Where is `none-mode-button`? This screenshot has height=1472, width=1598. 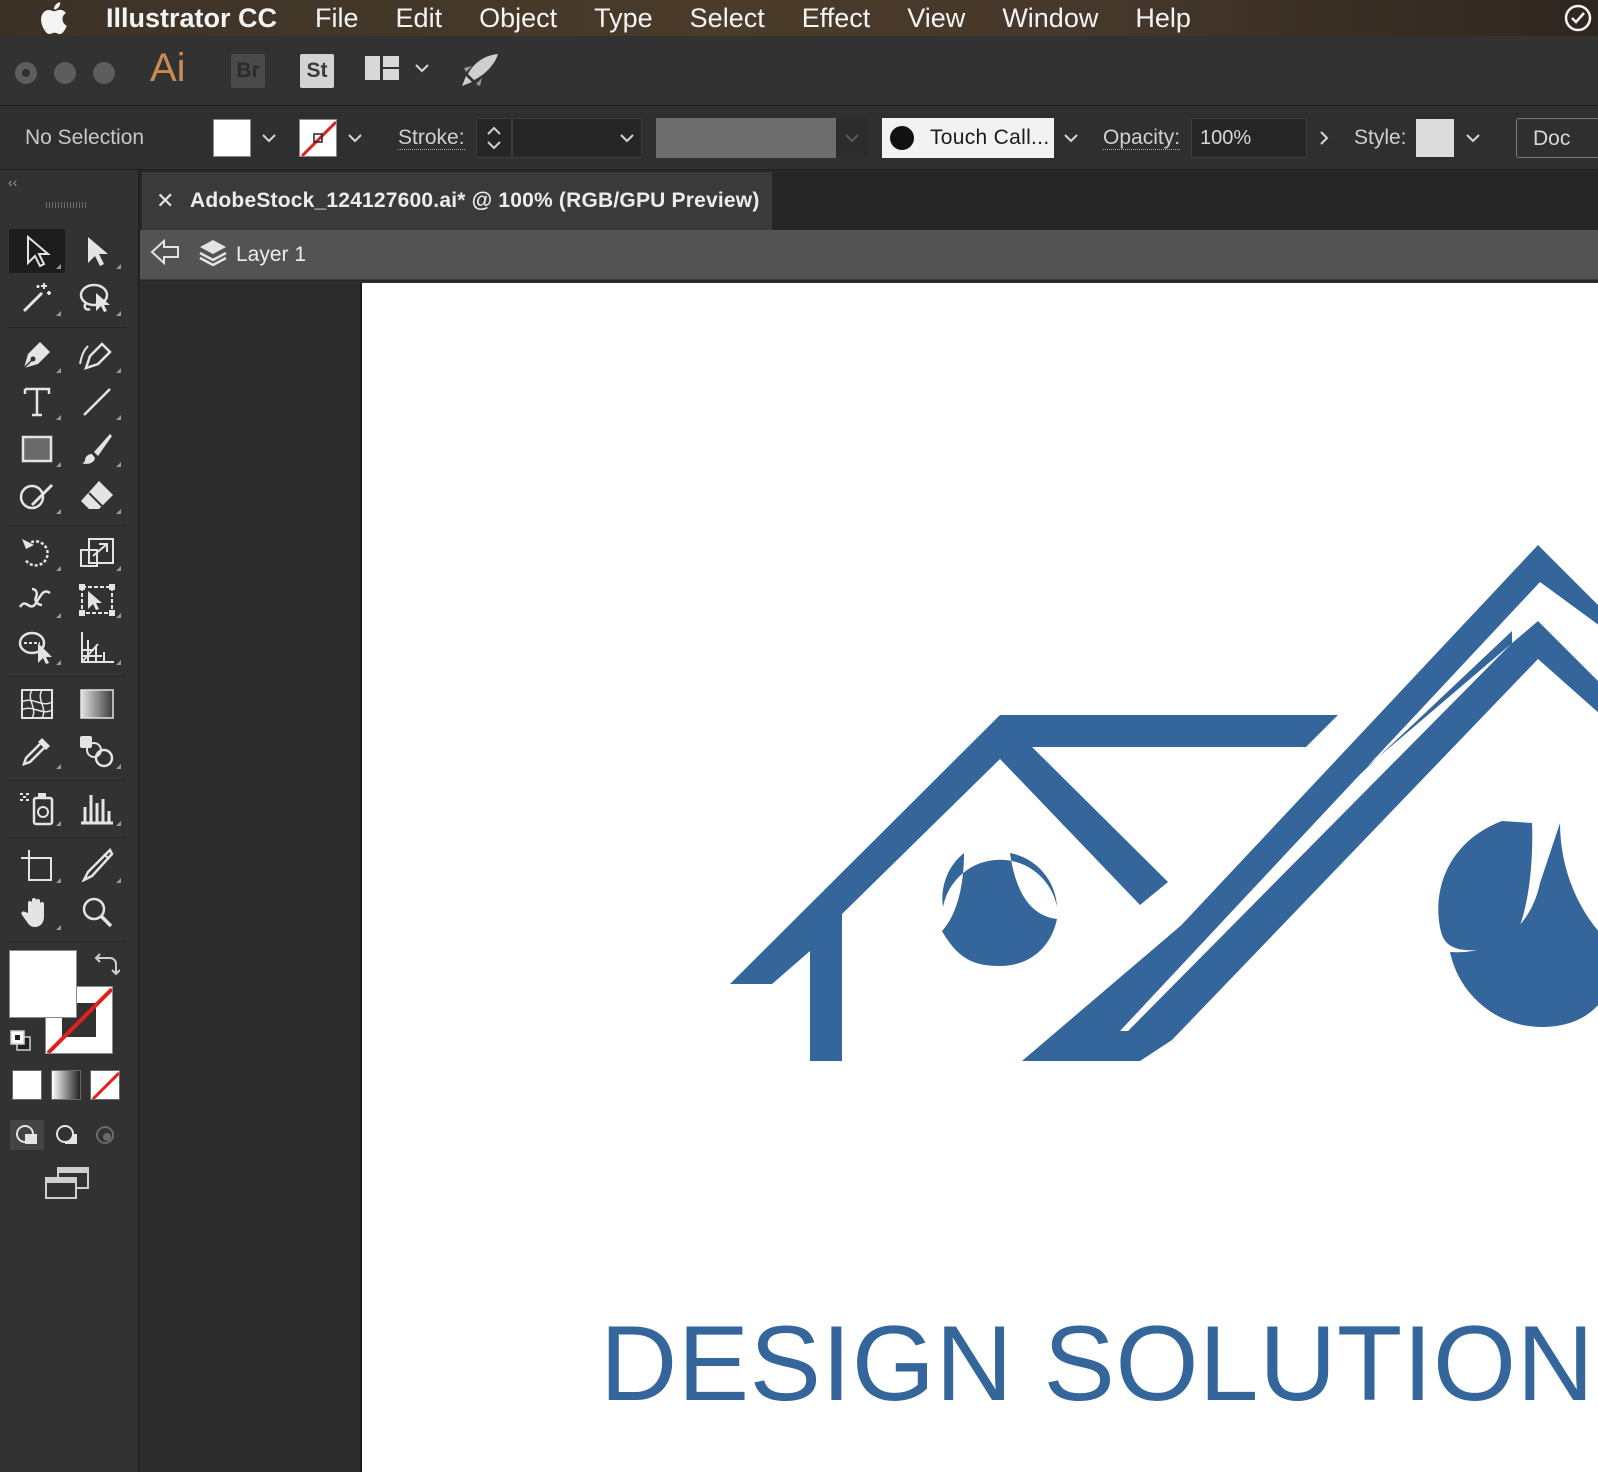 none-mode-button is located at coordinates (105, 1085).